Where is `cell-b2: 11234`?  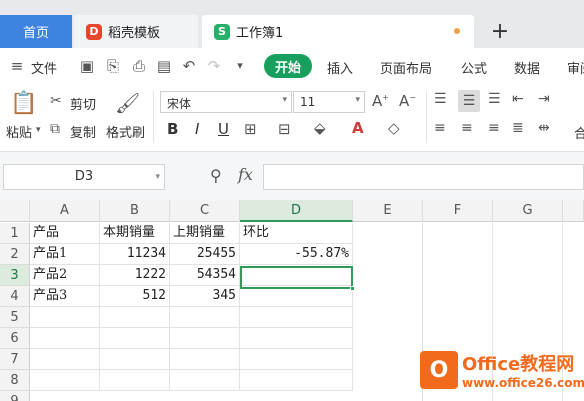 cell-b2: 11234 is located at coordinates (135, 254).